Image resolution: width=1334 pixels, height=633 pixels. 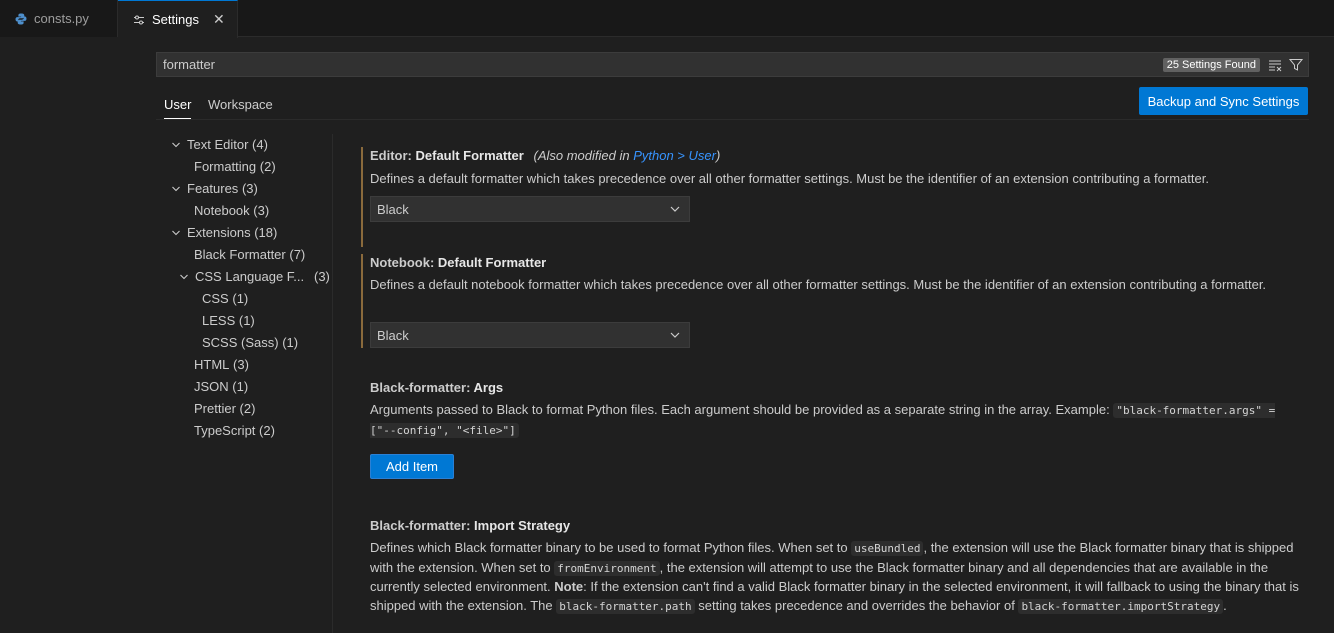 I want to click on notebook-default-formatter-select: Black, so click(x=530, y=335).